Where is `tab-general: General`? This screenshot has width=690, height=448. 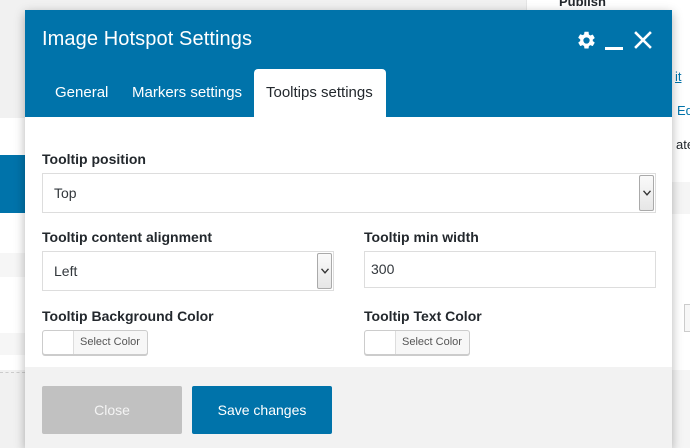
tab-general: General is located at coordinates (81, 93).